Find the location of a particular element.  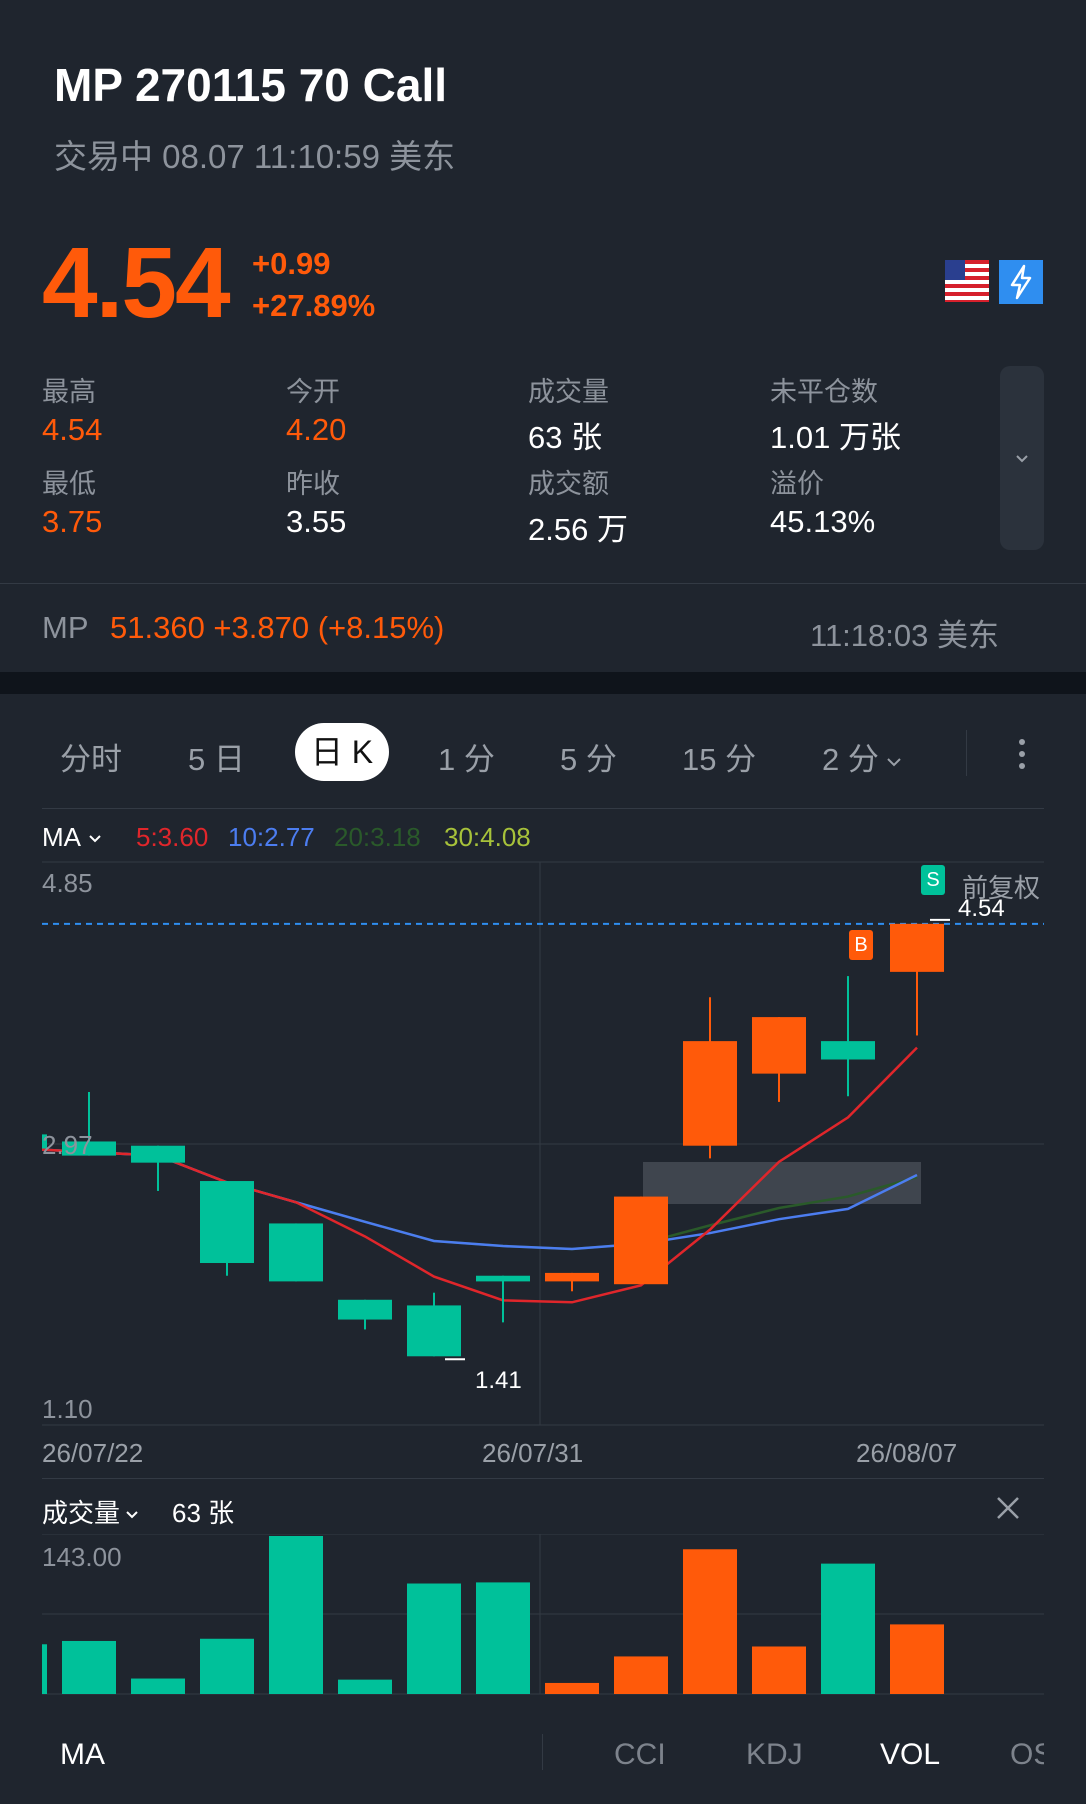

prev-close-value: 3.55 is located at coordinates (316, 521).